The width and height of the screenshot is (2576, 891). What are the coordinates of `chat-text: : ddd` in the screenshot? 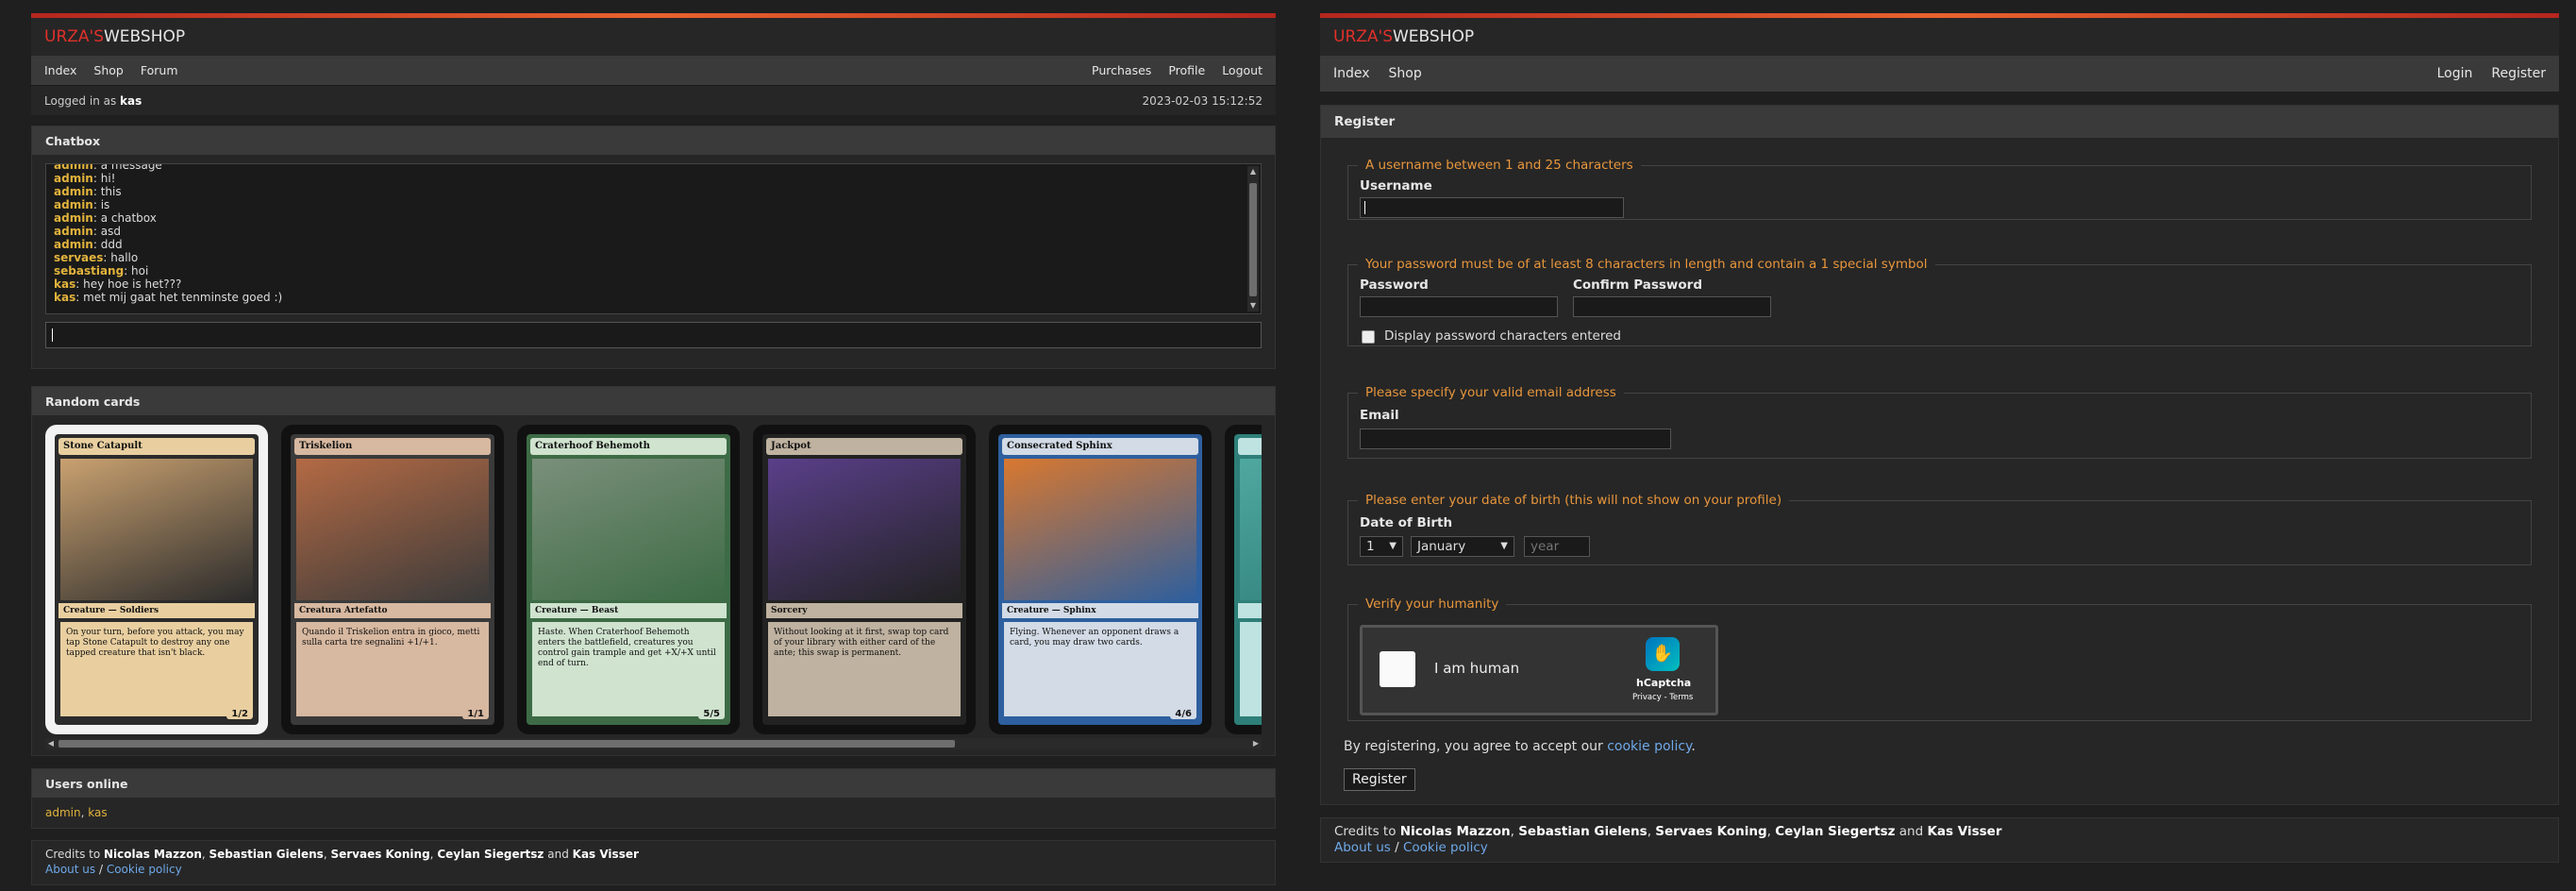 It's located at (107, 245).